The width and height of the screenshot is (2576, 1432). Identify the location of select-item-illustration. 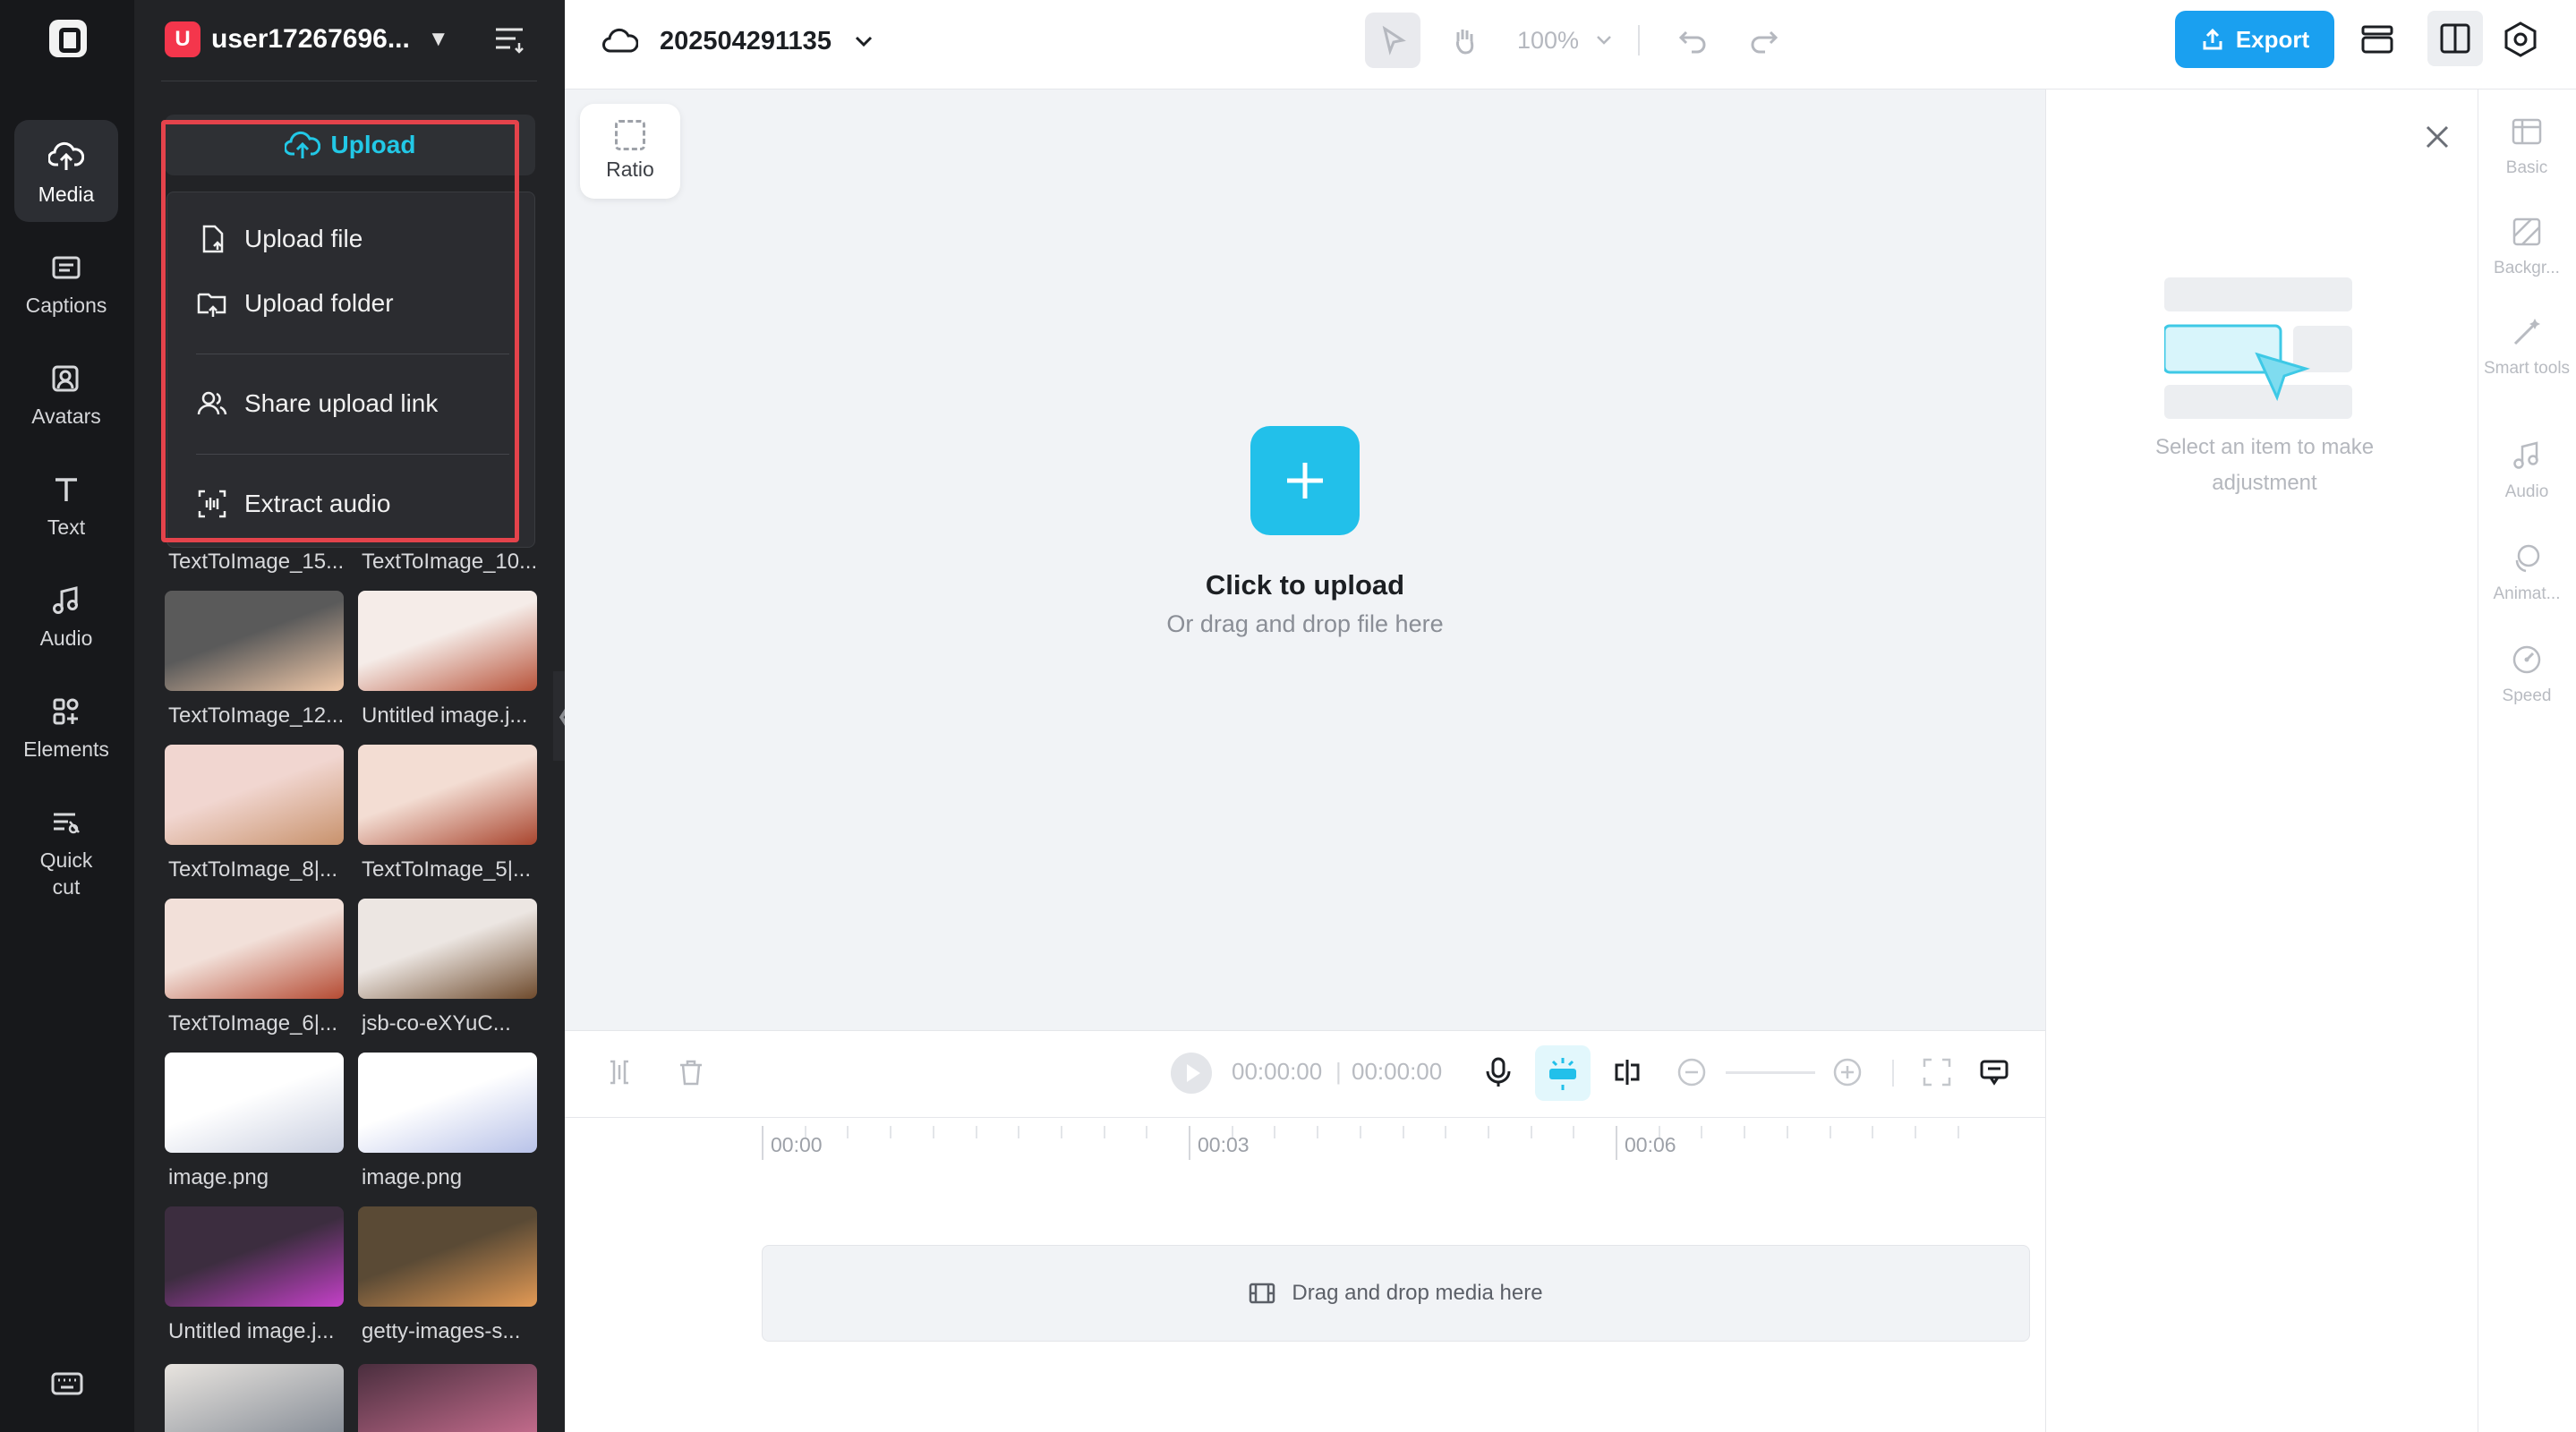
(2258, 348).